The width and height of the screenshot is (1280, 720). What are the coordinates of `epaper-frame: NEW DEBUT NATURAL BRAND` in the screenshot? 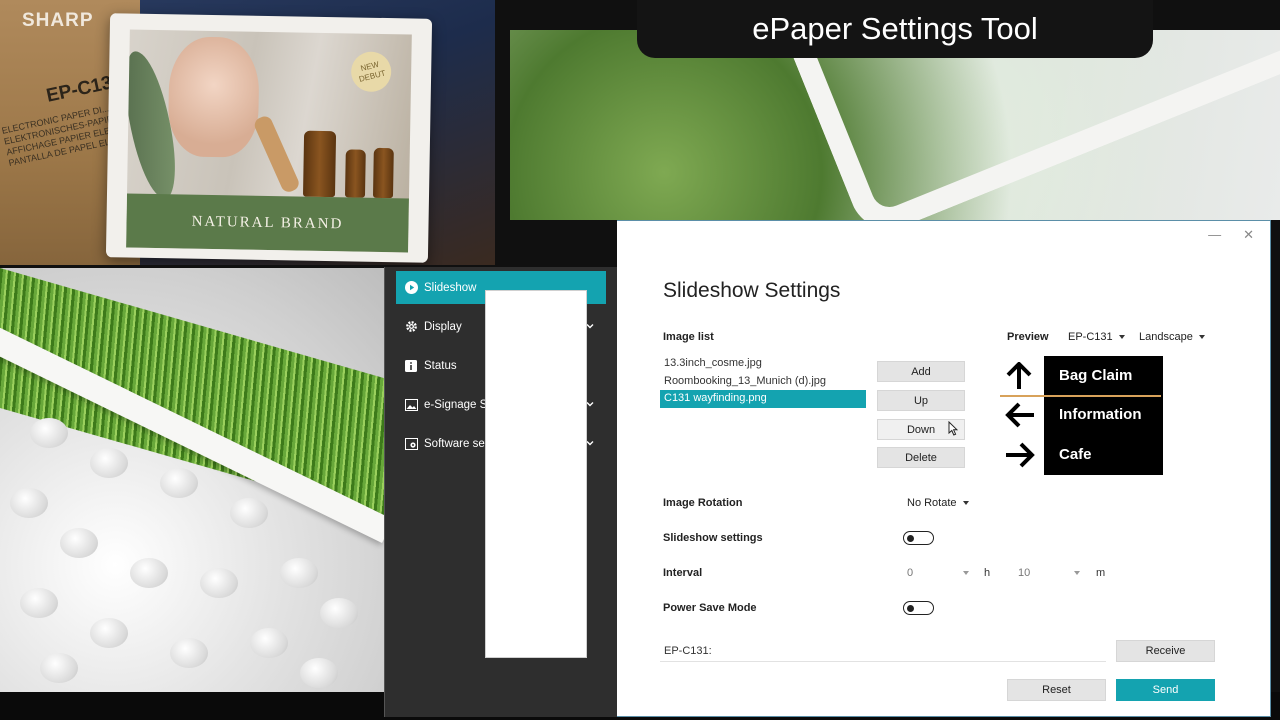 It's located at (269, 138).